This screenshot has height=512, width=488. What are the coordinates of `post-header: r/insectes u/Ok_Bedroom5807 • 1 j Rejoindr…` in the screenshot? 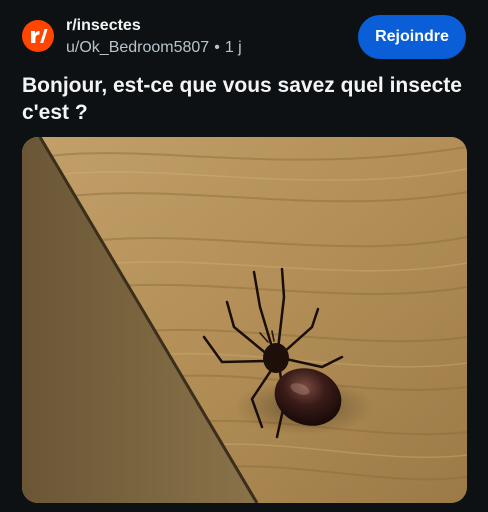 It's located at (244, 32).